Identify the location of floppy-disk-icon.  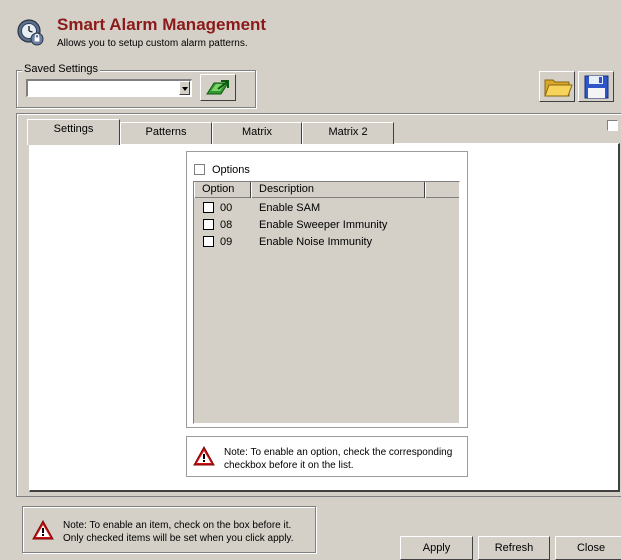
(596, 87).